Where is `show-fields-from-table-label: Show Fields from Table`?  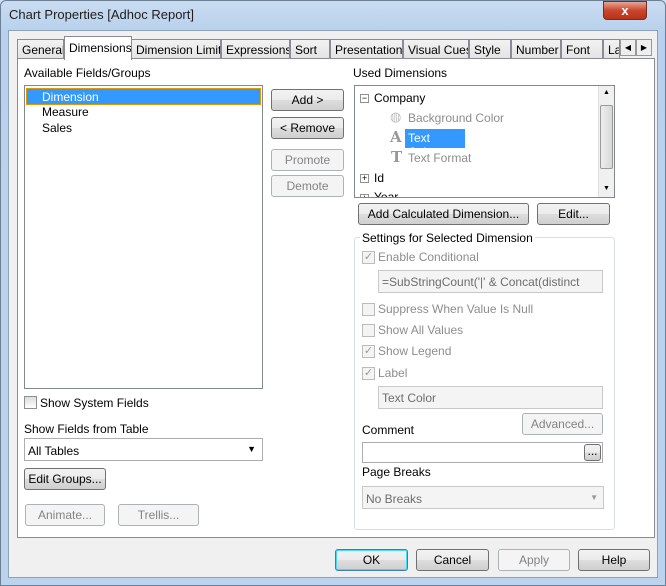 show-fields-from-table-label: Show Fields from Table is located at coordinates (86, 429).